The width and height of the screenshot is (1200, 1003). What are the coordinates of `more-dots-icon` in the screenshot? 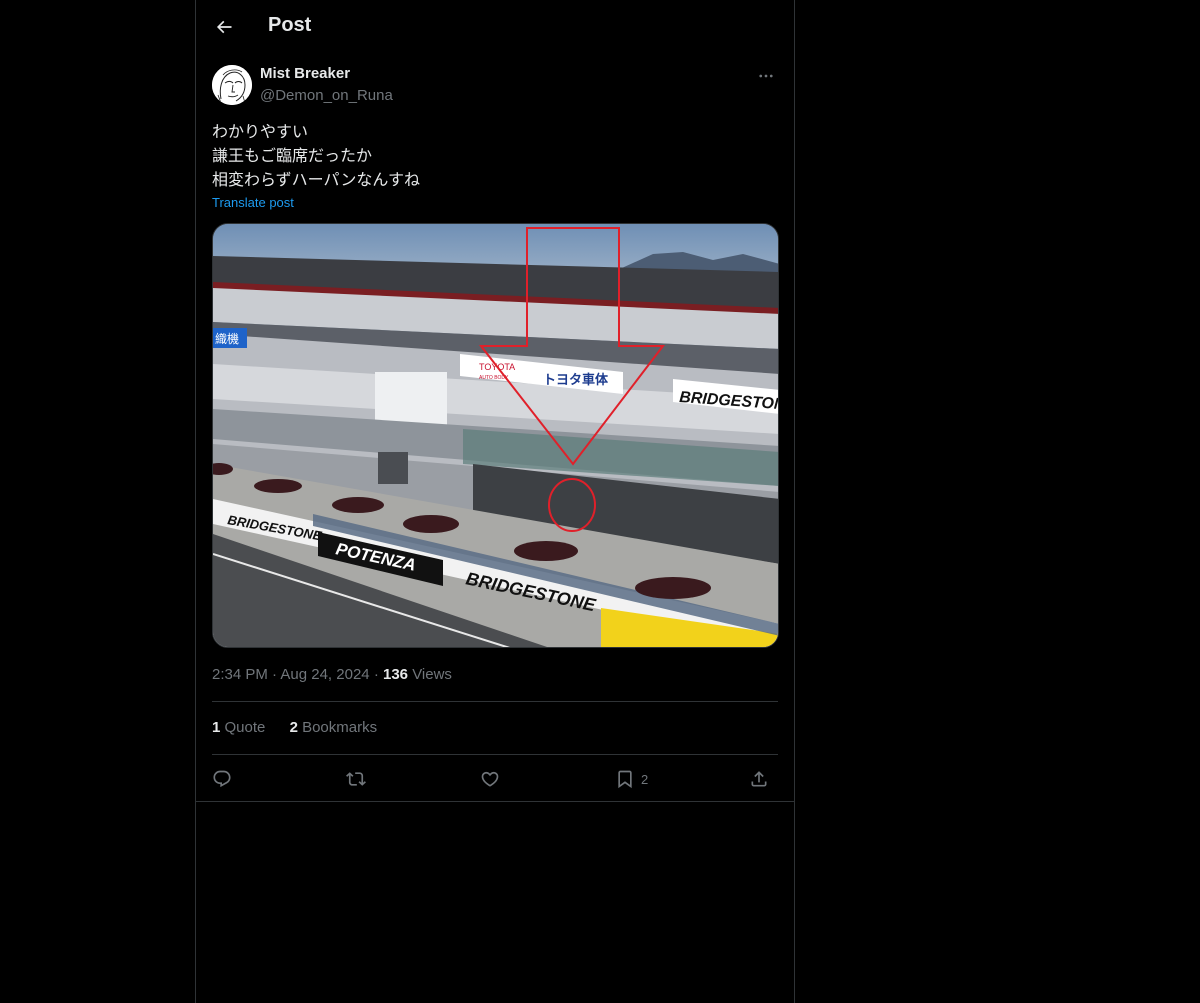 It's located at (766, 76).